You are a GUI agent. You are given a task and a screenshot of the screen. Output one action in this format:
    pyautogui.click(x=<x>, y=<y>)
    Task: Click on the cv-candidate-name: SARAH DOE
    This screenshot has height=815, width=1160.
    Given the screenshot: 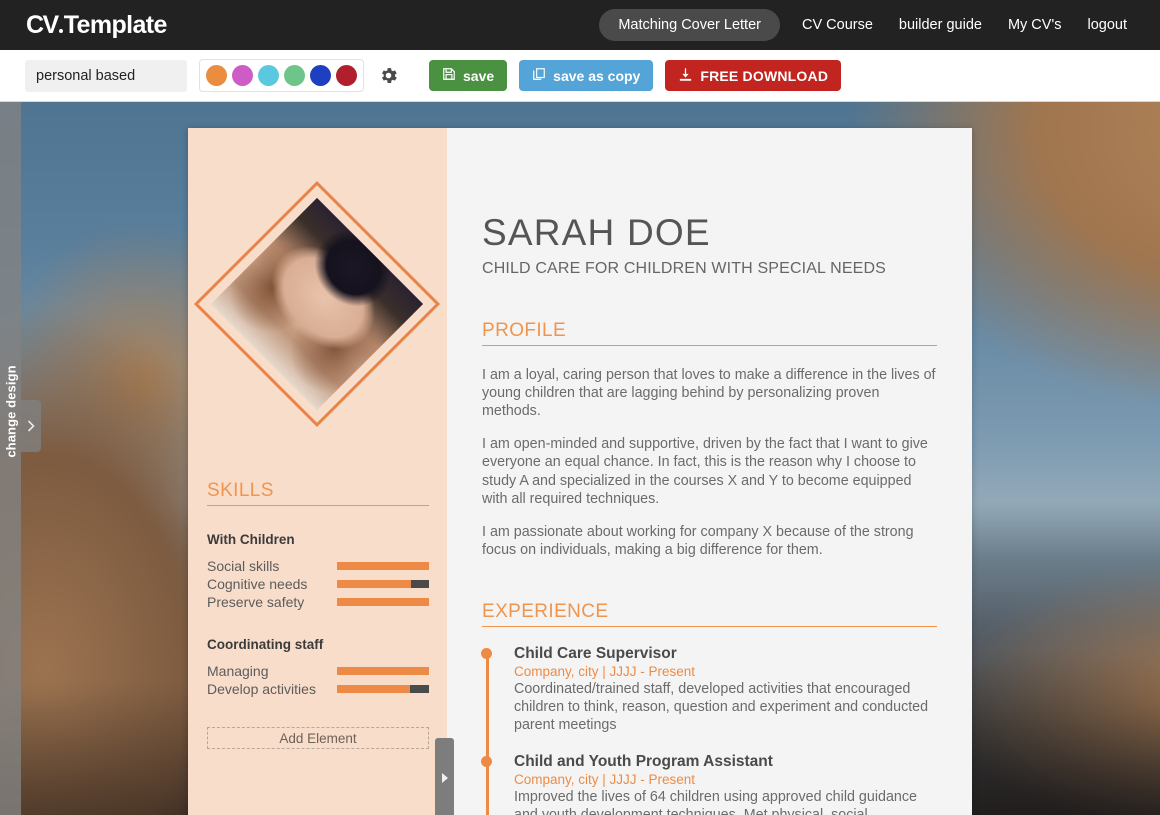 What is the action you would take?
    pyautogui.click(x=709, y=233)
    